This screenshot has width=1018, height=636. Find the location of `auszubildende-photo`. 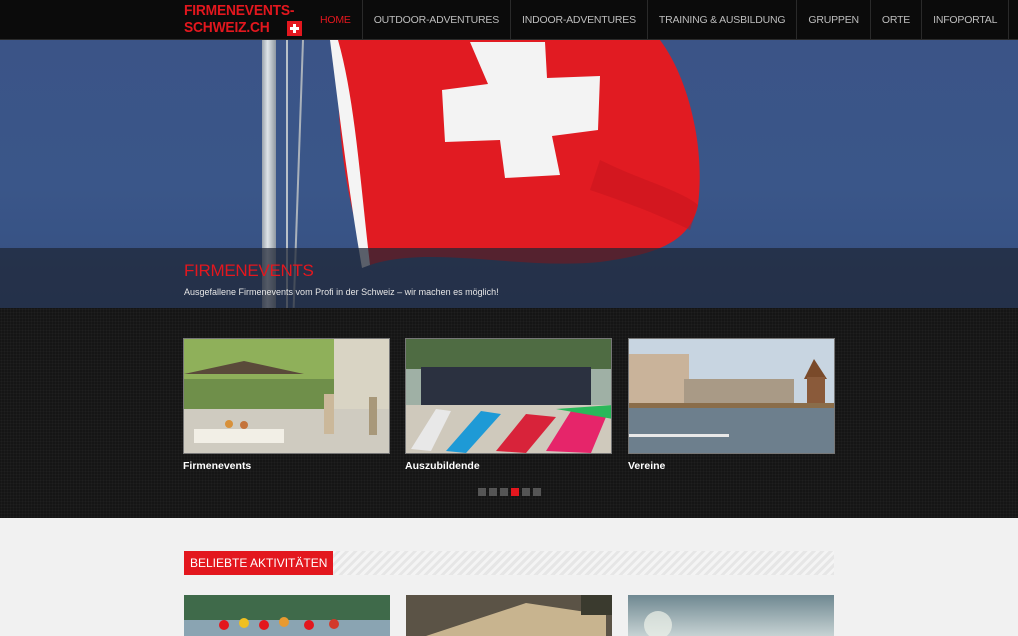

auszubildende-photo is located at coordinates (508, 396).